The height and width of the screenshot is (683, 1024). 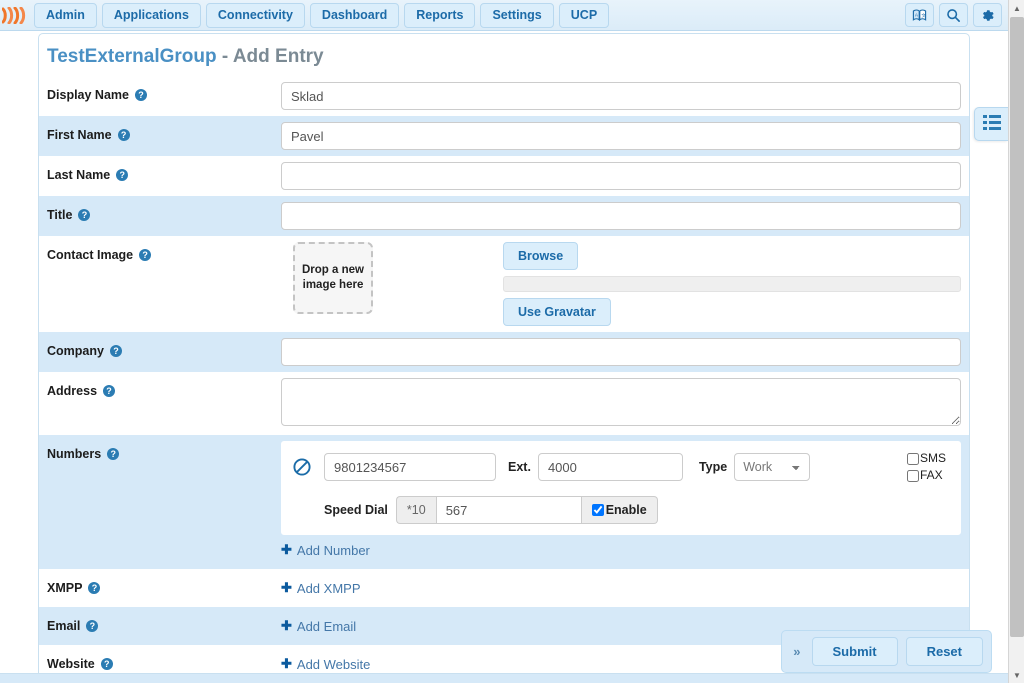 What do you see at coordinates (923, 14) in the screenshot?
I see `svg-text: 文` at bounding box center [923, 14].